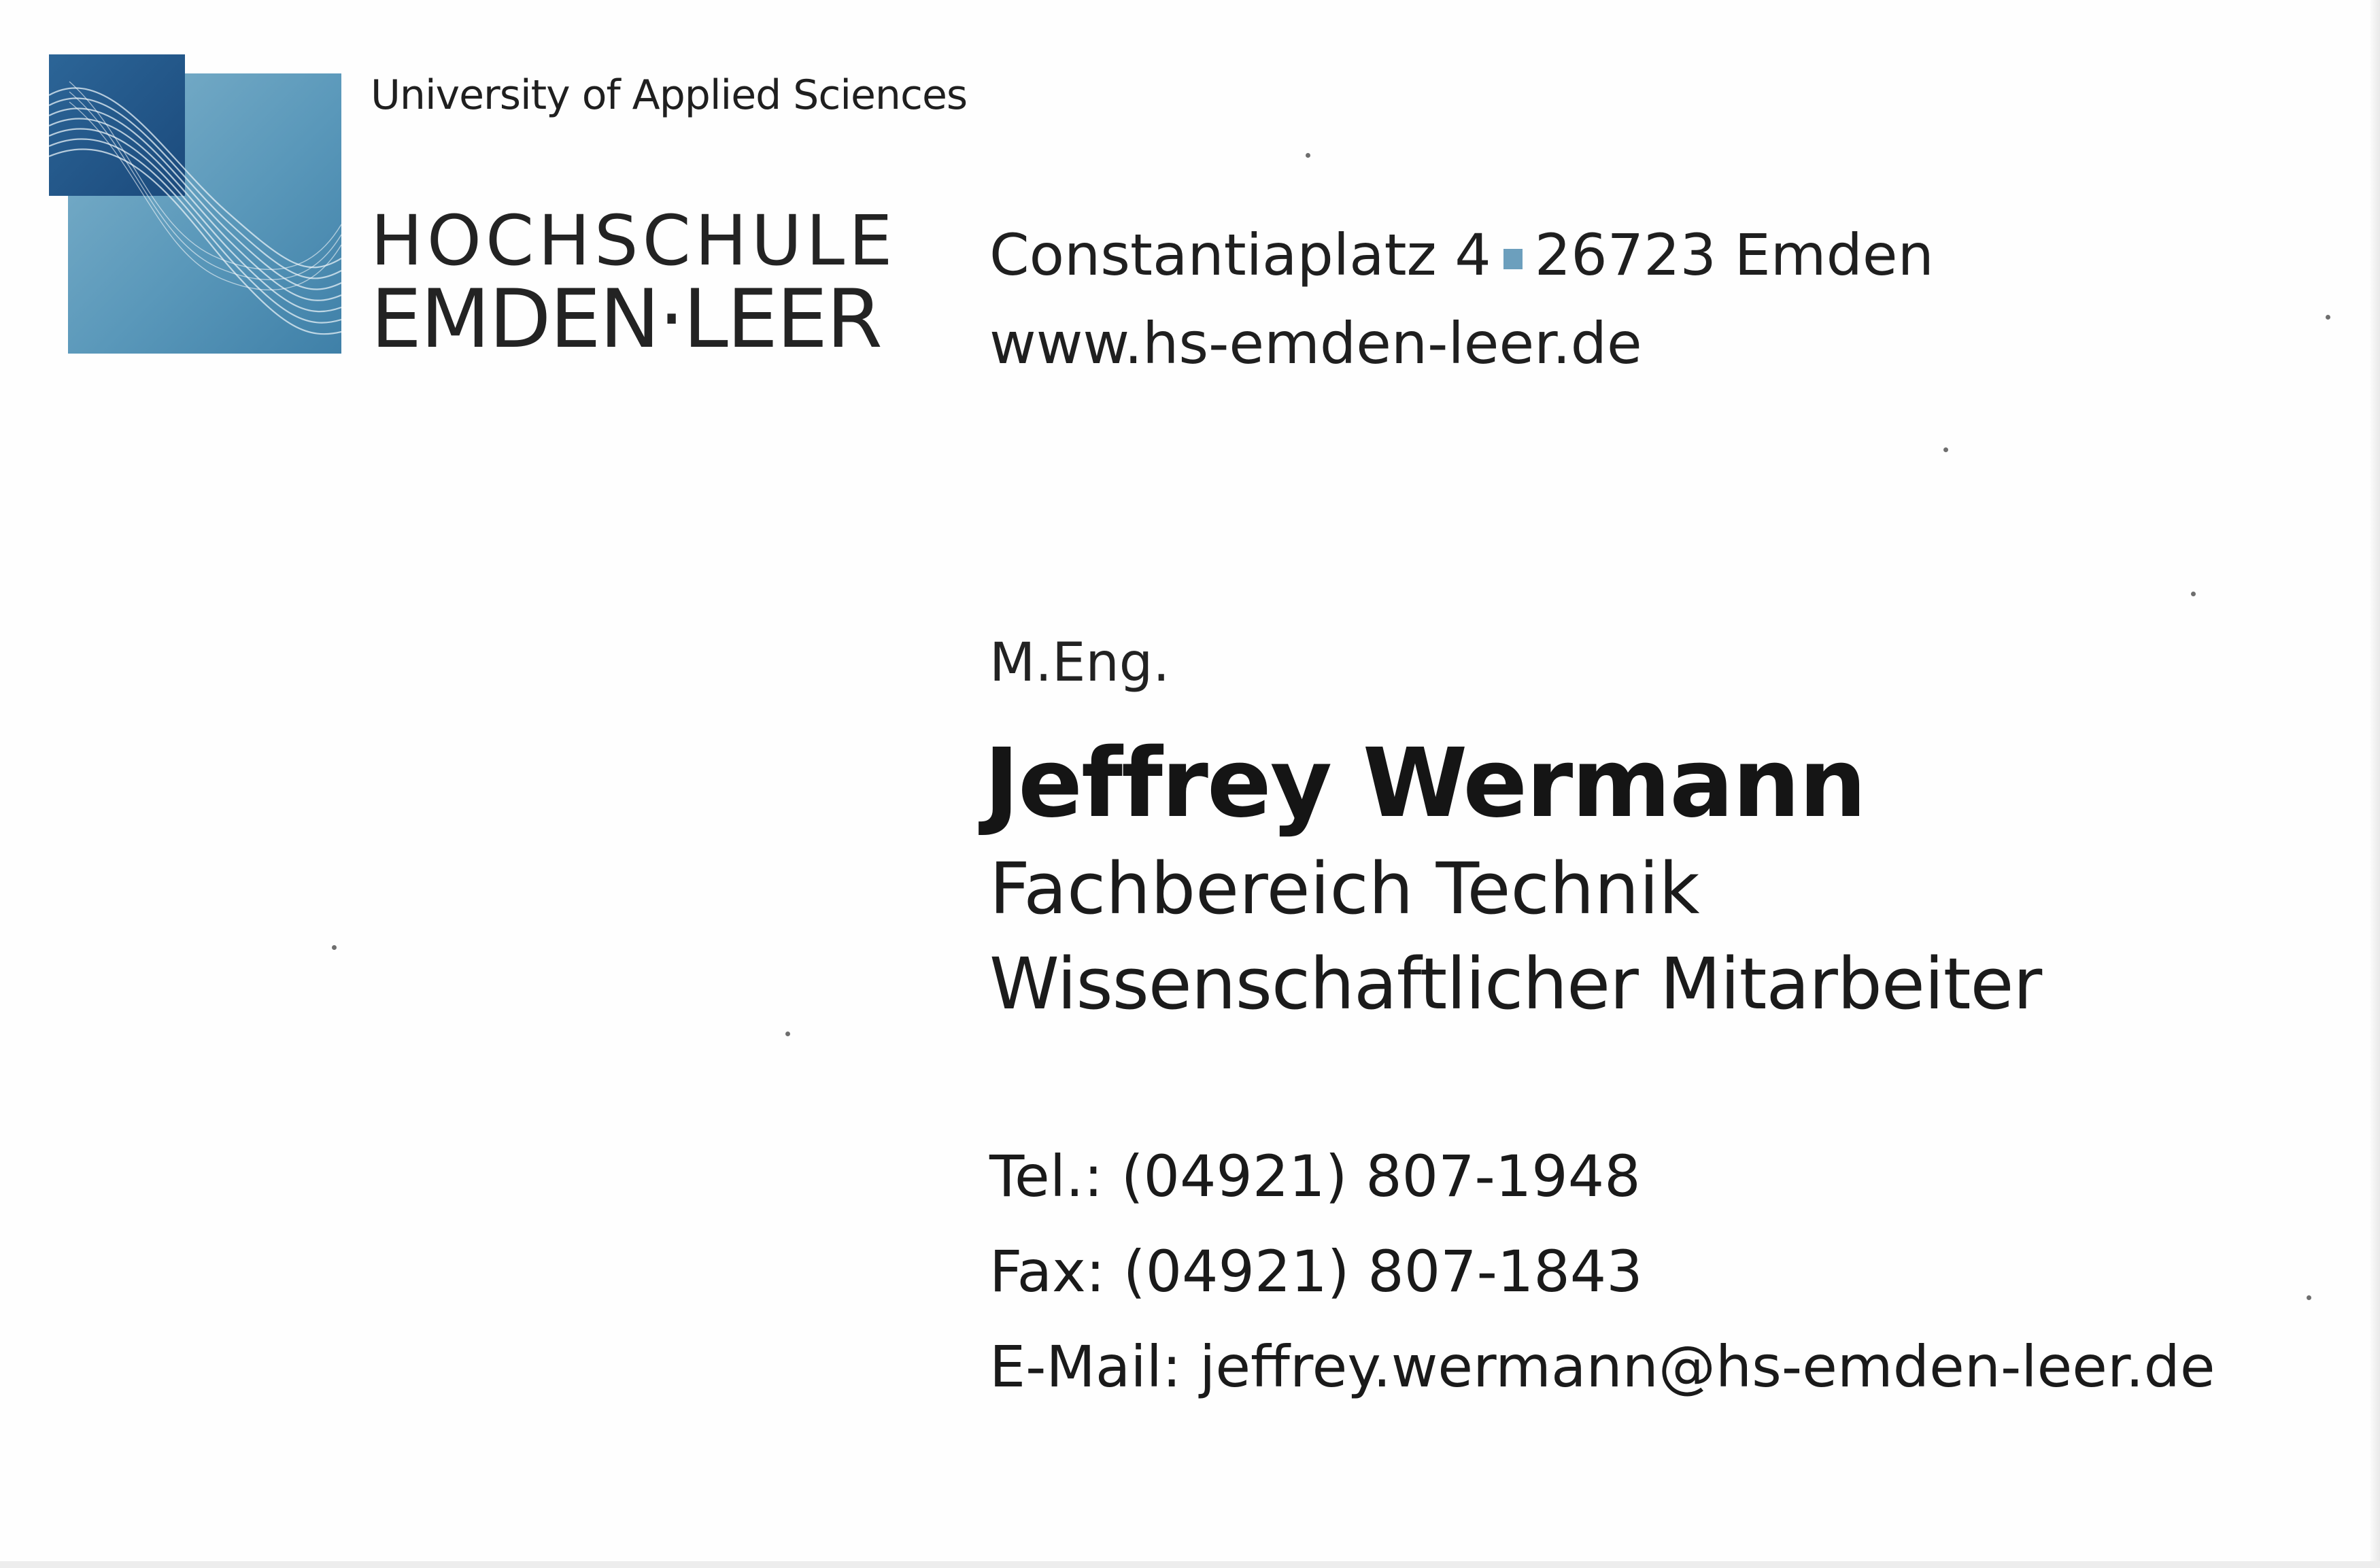  I want to click on email-address: E-Mail: jeffrey.wermann@hs-emden-leer.de, so click(1602, 1366).